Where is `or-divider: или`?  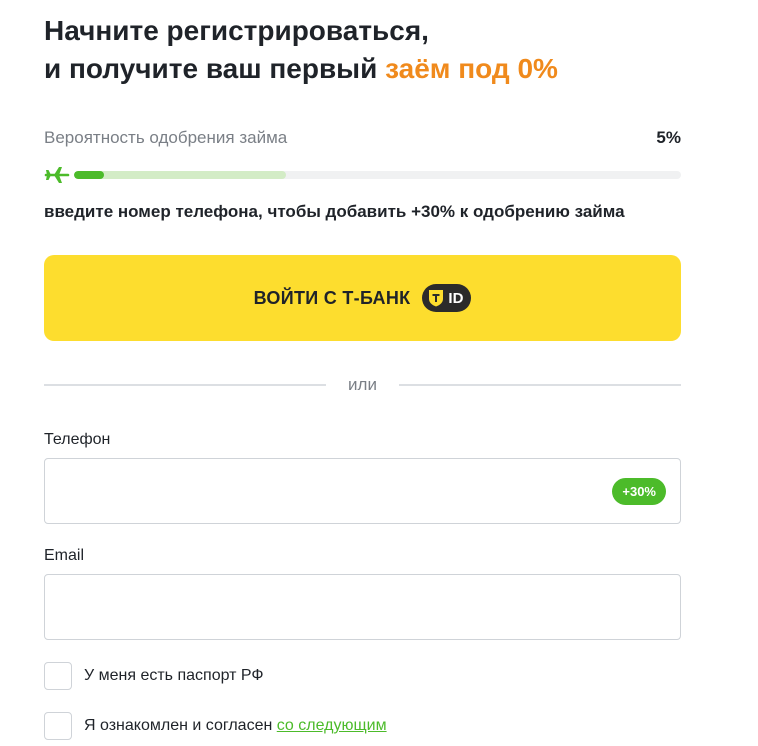
or-divider: или is located at coordinates (362, 385).